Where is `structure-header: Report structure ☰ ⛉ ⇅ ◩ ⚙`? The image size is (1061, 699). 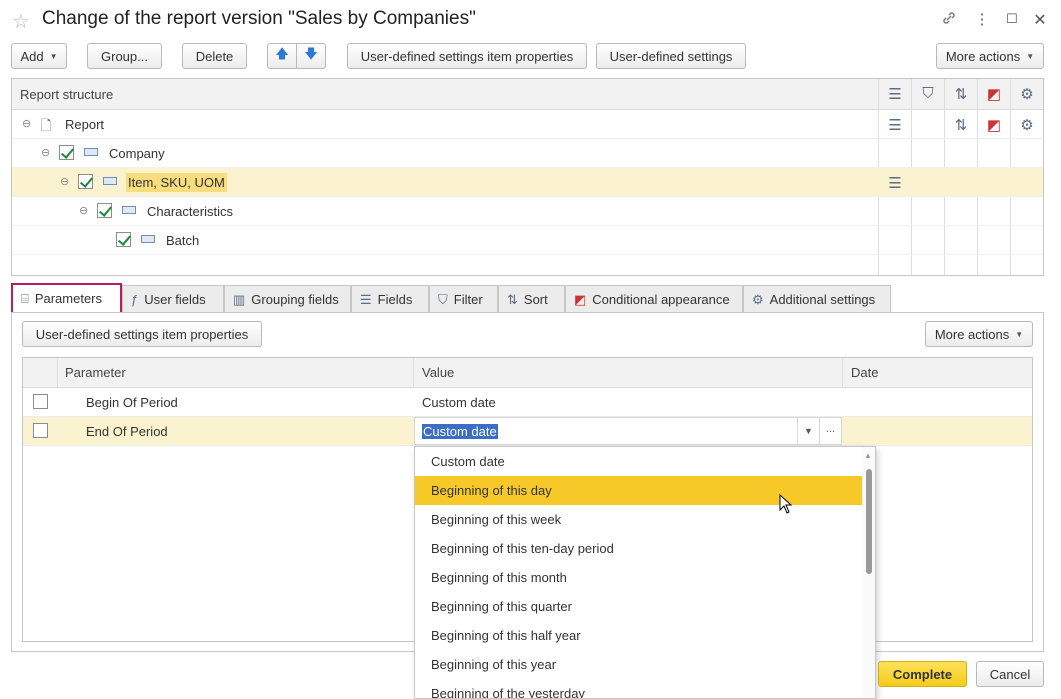
structure-header: Report structure ☰ ⛉ ⇅ ◩ ⚙ is located at coordinates (527, 94).